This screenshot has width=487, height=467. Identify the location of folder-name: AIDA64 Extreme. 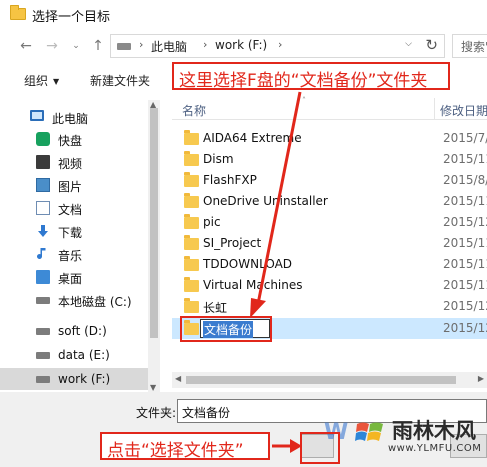
(252, 138).